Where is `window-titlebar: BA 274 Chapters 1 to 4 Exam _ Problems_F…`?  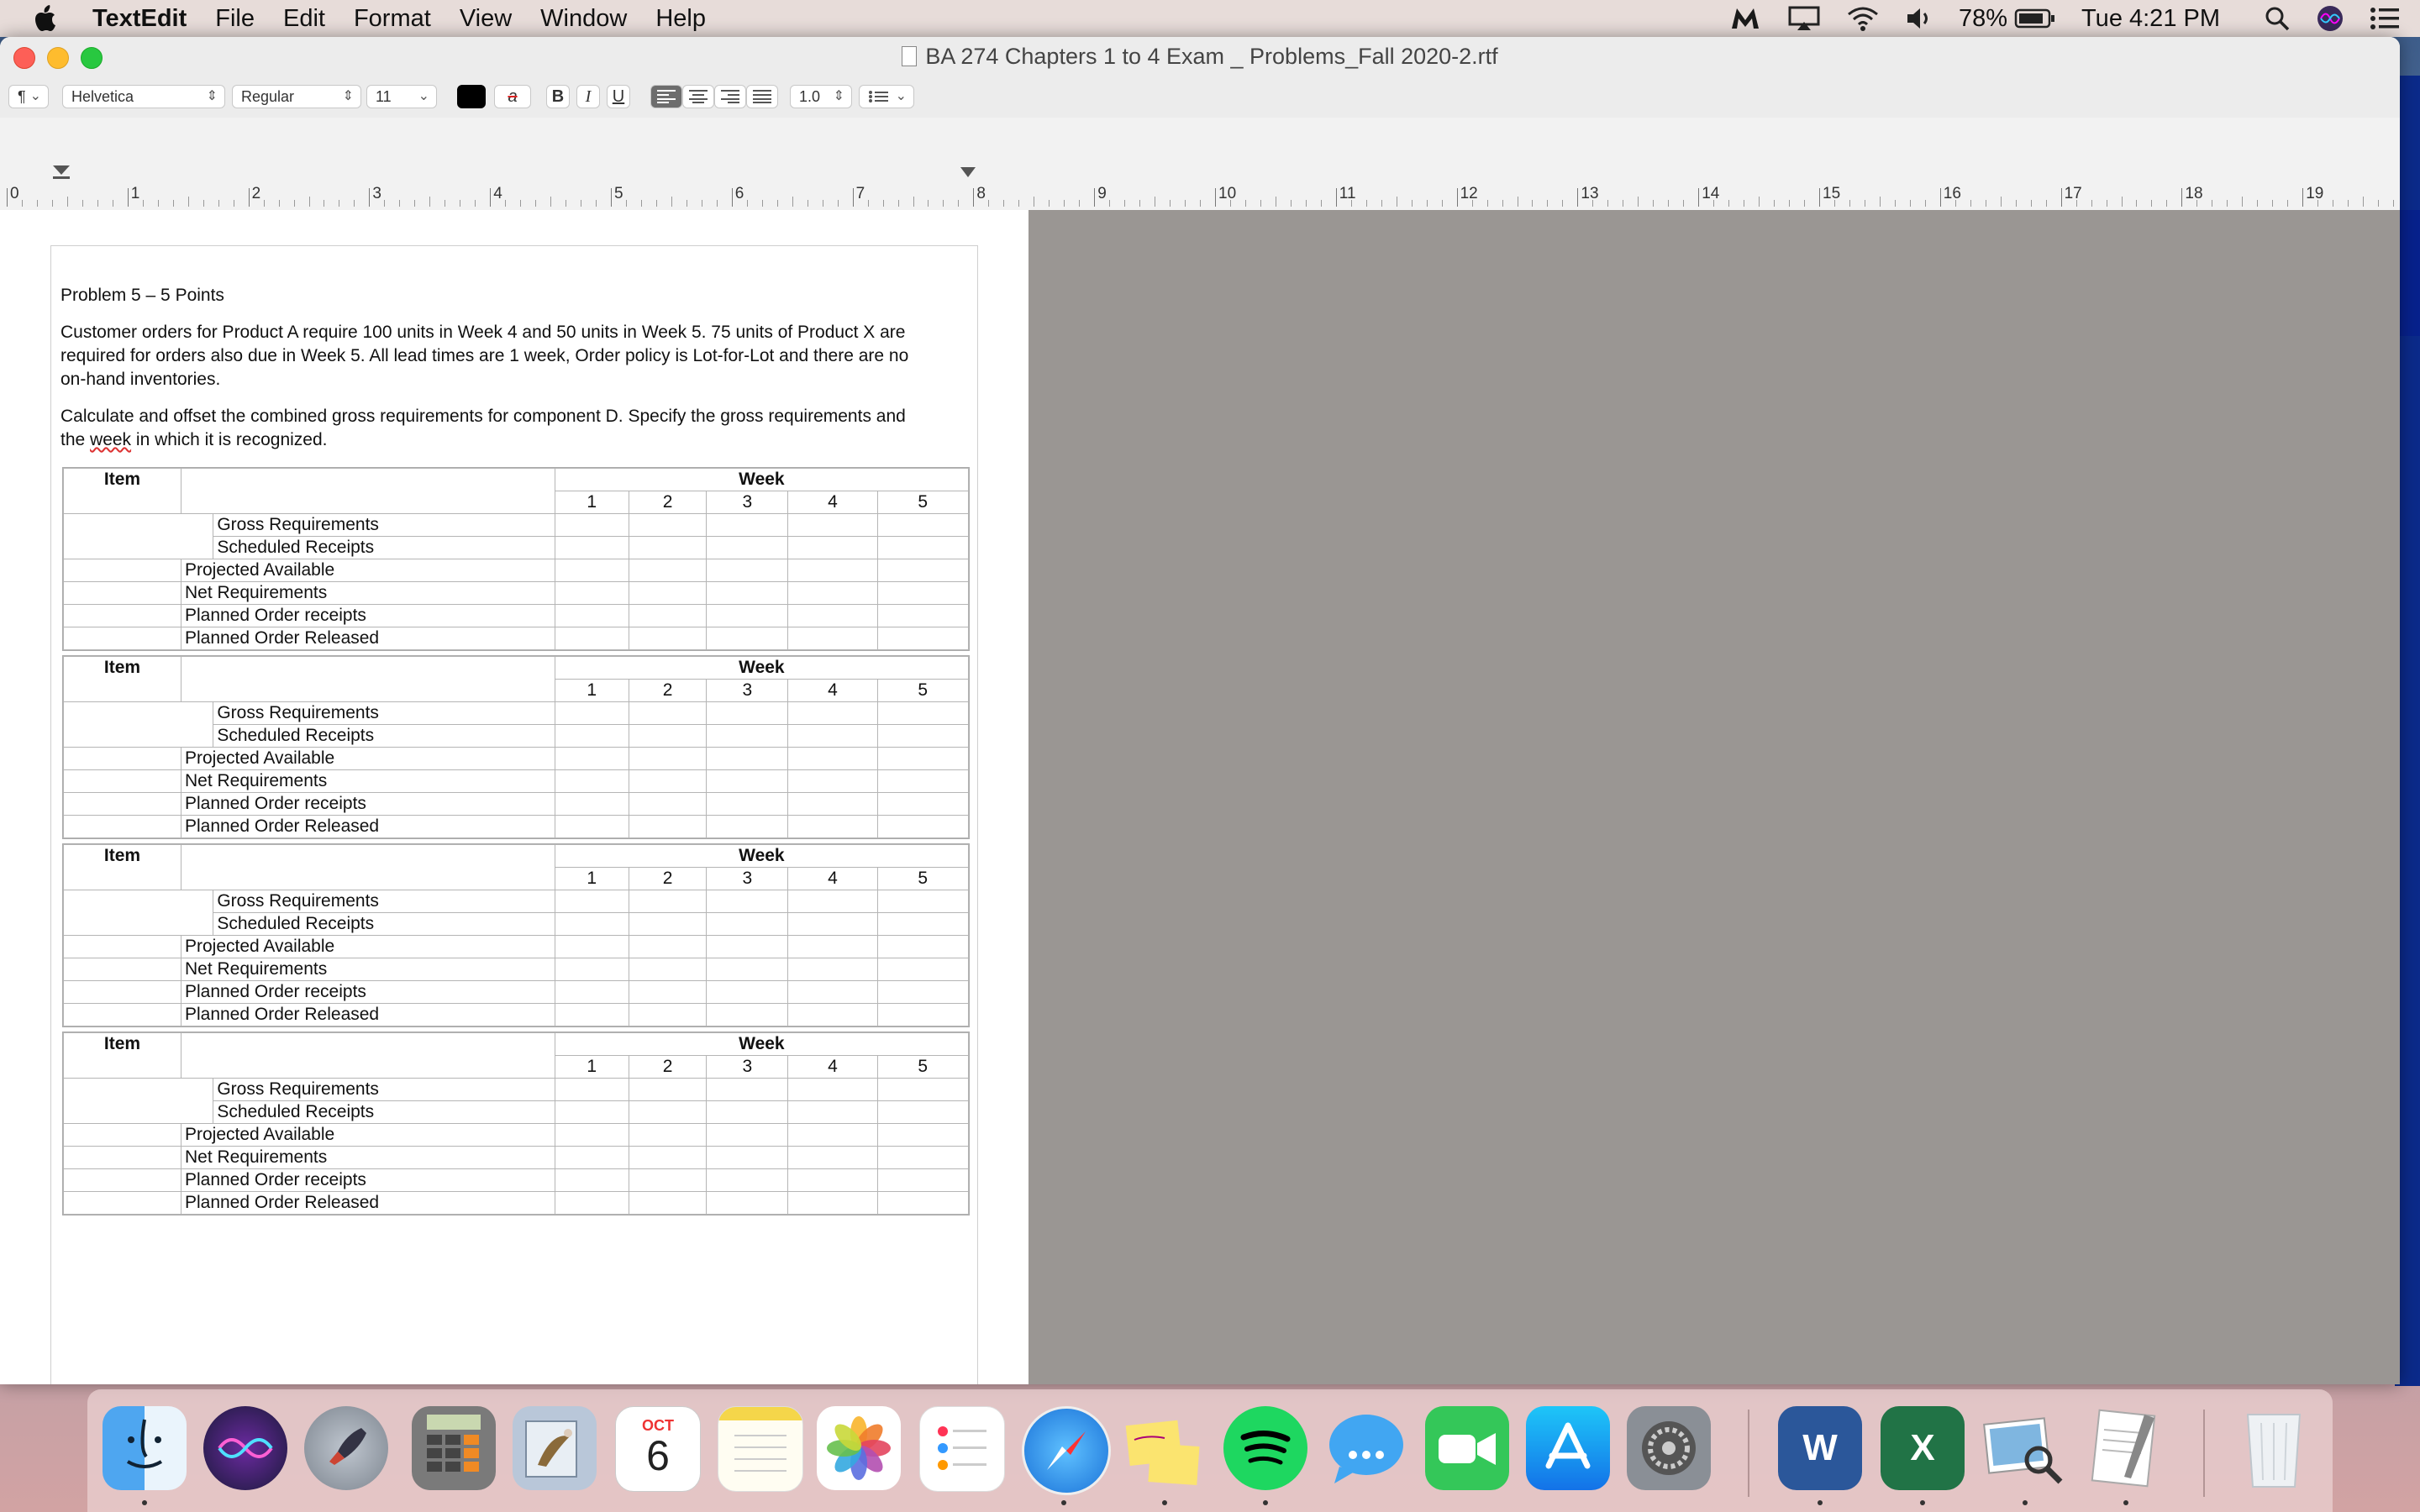
window-titlebar: BA 274 Chapters 1 to 4 Exam _ Problems_F… is located at coordinates (1200, 57).